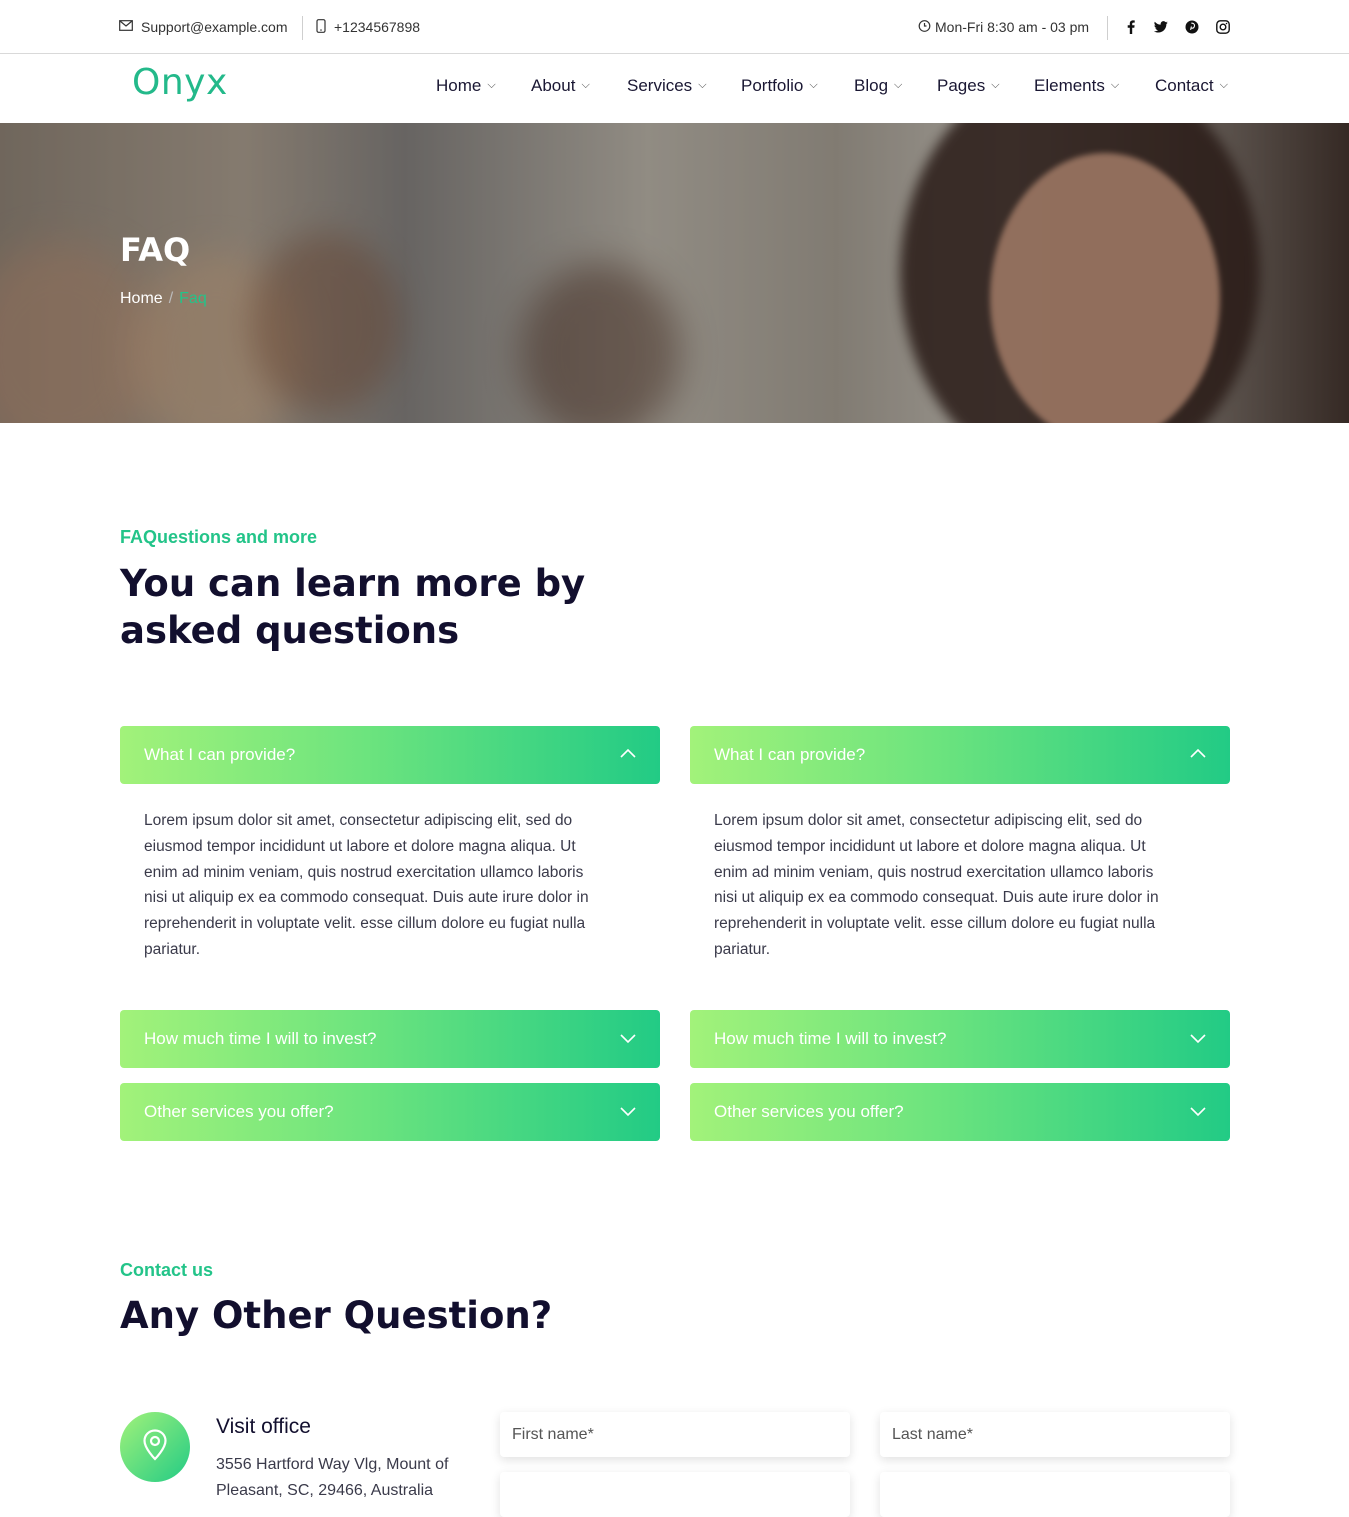  What do you see at coordinates (336, 1315) in the screenshot?
I see `contact-heading: Any Other Question?` at bounding box center [336, 1315].